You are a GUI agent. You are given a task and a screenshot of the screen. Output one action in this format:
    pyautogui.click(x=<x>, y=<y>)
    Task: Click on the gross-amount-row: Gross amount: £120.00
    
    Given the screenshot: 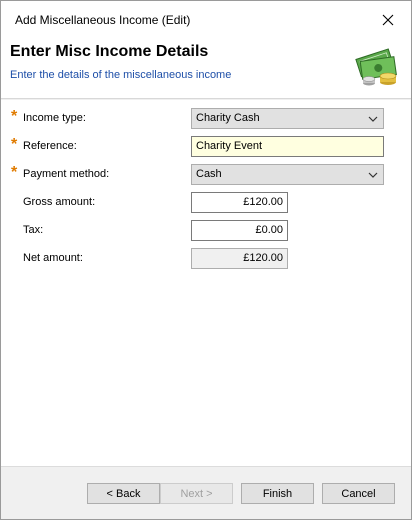 What is the action you would take?
    pyautogui.click(x=206, y=203)
    